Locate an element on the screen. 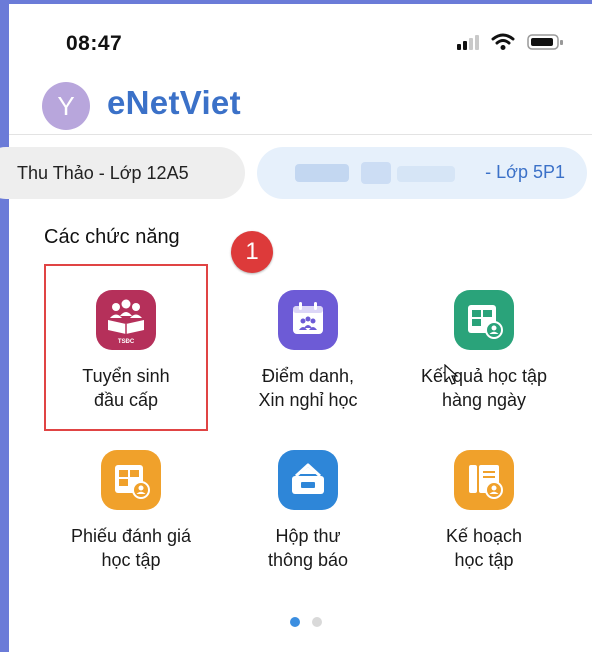 Image resolution: width=592 pixels, height=652 pixels. function-diem-danh: Điểm danh, Xin nghỉ học is located at coordinates (308, 351).